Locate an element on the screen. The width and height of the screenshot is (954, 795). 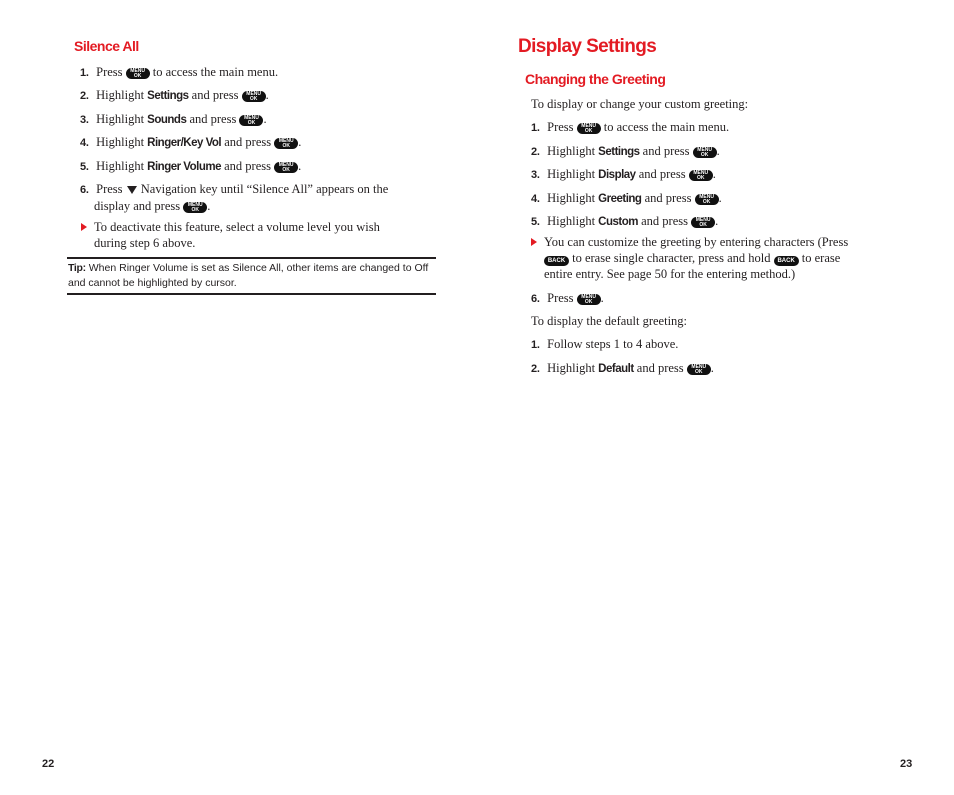
tip-top-rule is located at coordinates (251, 258).